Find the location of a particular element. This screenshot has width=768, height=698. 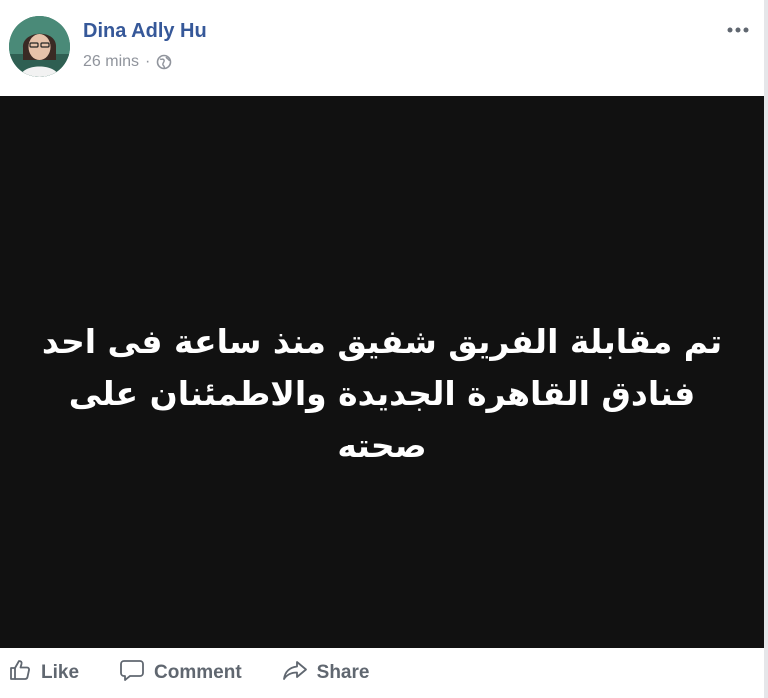

speech-bubble-icon is located at coordinates (132, 673).